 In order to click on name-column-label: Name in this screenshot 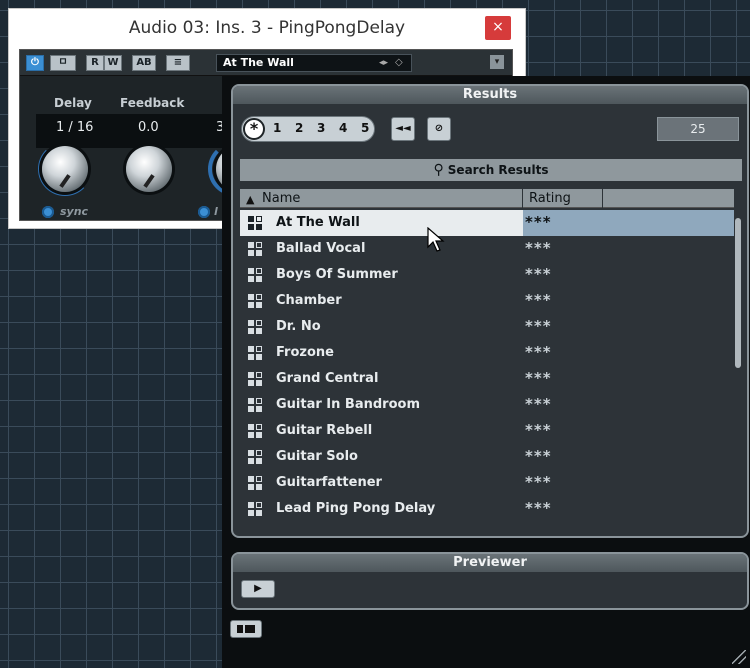, I will do `click(281, 198)`.